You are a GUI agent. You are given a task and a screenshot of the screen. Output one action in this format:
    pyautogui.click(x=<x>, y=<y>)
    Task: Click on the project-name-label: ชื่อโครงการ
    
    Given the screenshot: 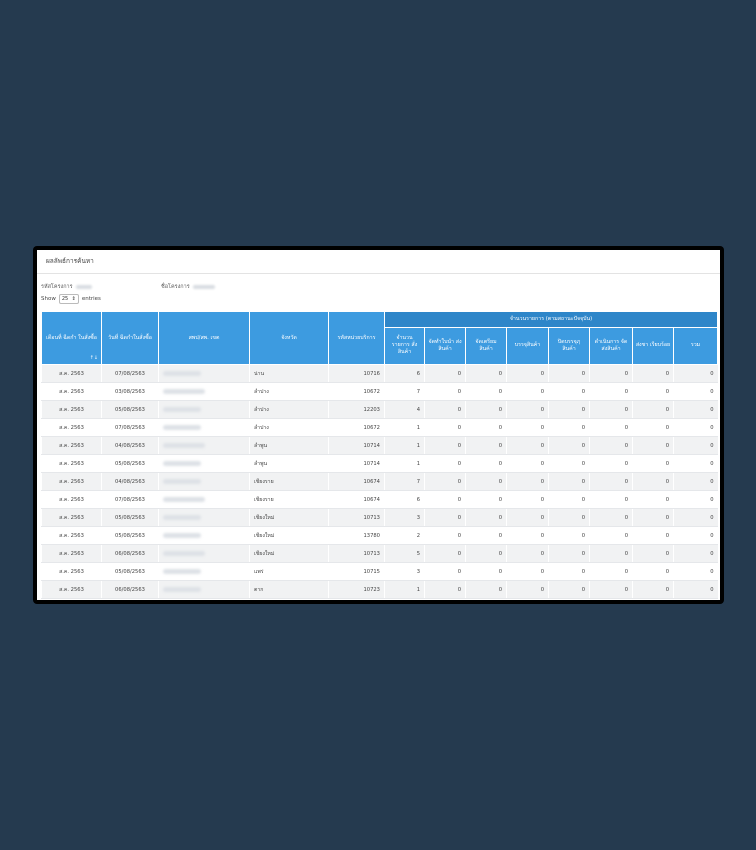 What is the action you would take?
    pyautogui.click(x=175, y=287)
    